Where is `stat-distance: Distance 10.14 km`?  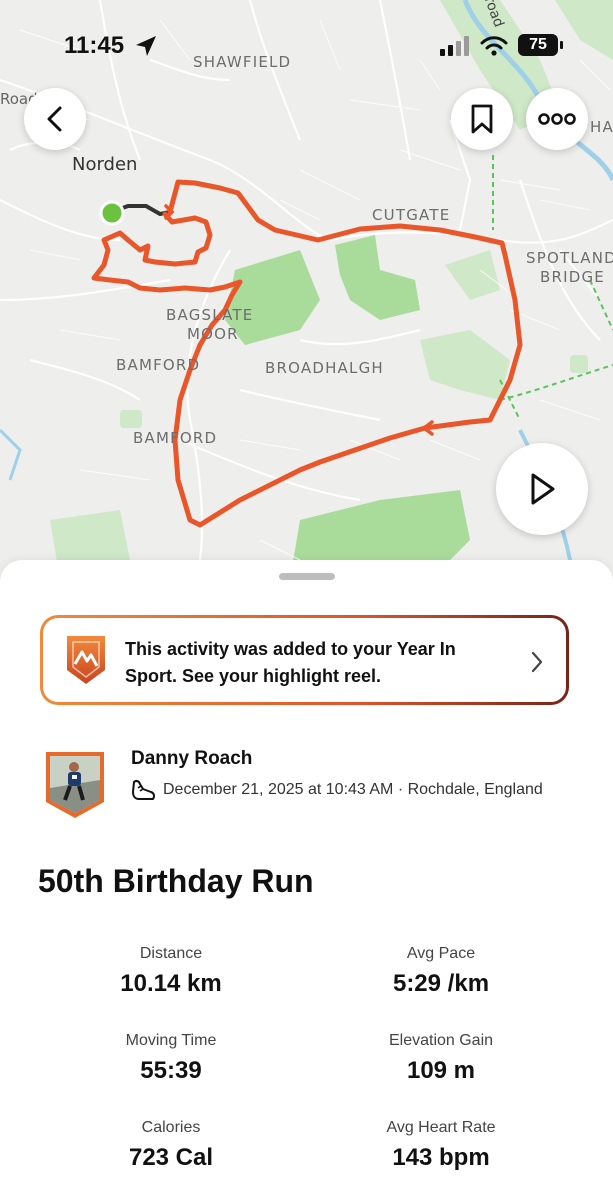
stat-distance: Distance 10.14 km is located at coordinates (171, 971).